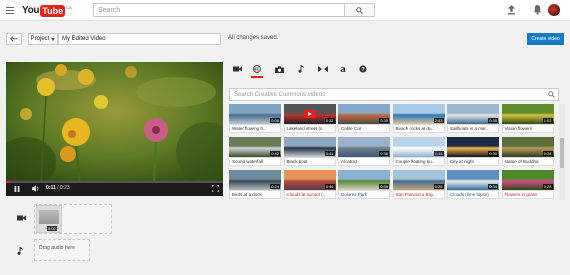  Describe the element at coordinates (364, 147) in the screenshot. I see `video-thumbnail: 0:38` at that location.